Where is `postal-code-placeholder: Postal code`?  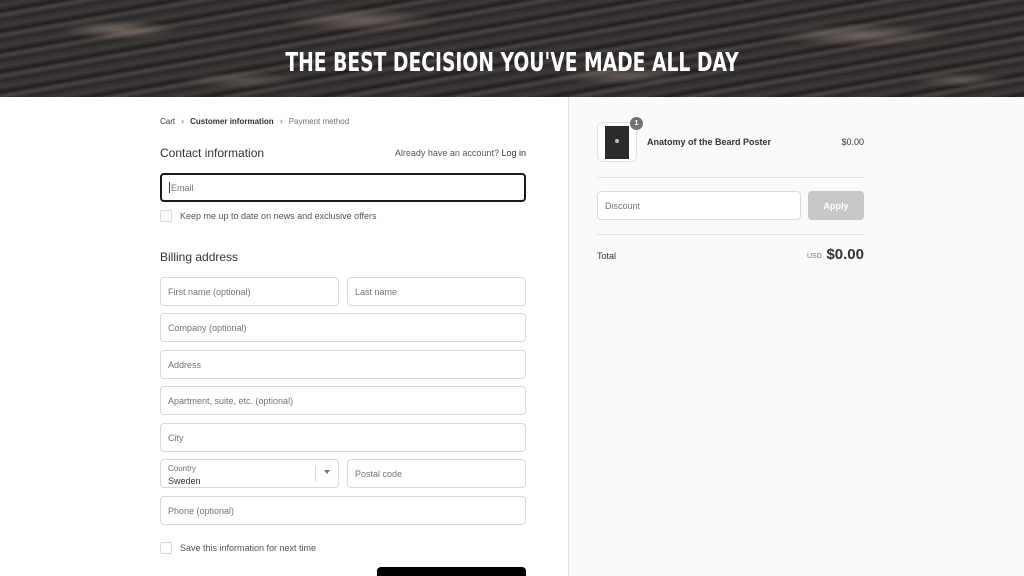 postal-code-placeholder: Postal code is located at coordinates (379, 473).